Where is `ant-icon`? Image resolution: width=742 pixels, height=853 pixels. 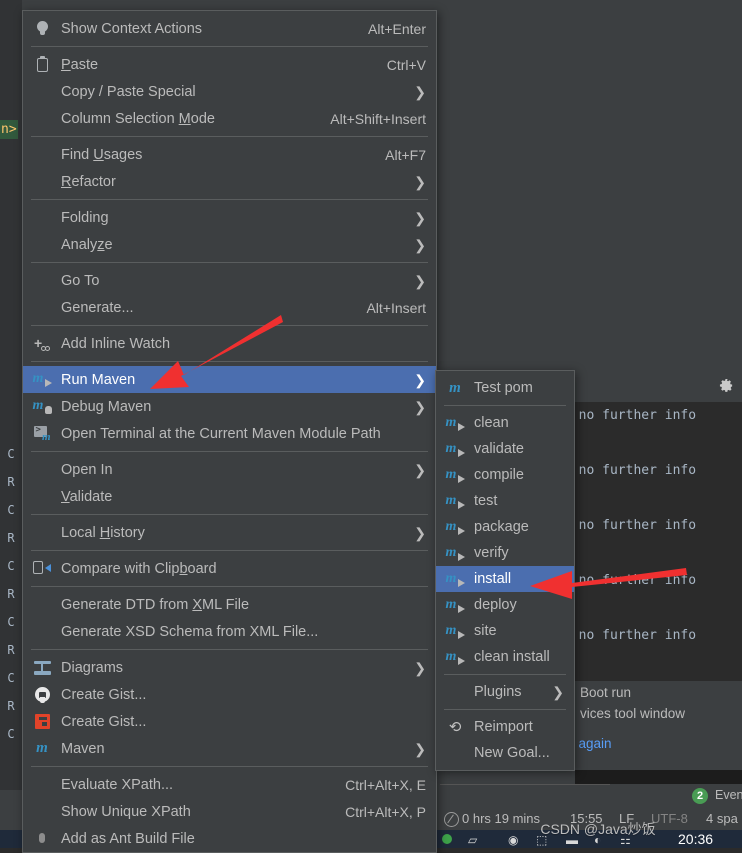
ant-icon is located at coordinates (42, 839).